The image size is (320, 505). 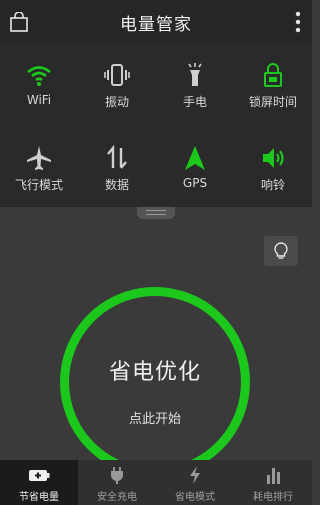 I want to click on shopping-bag-icon, so click(x=19, y=22).